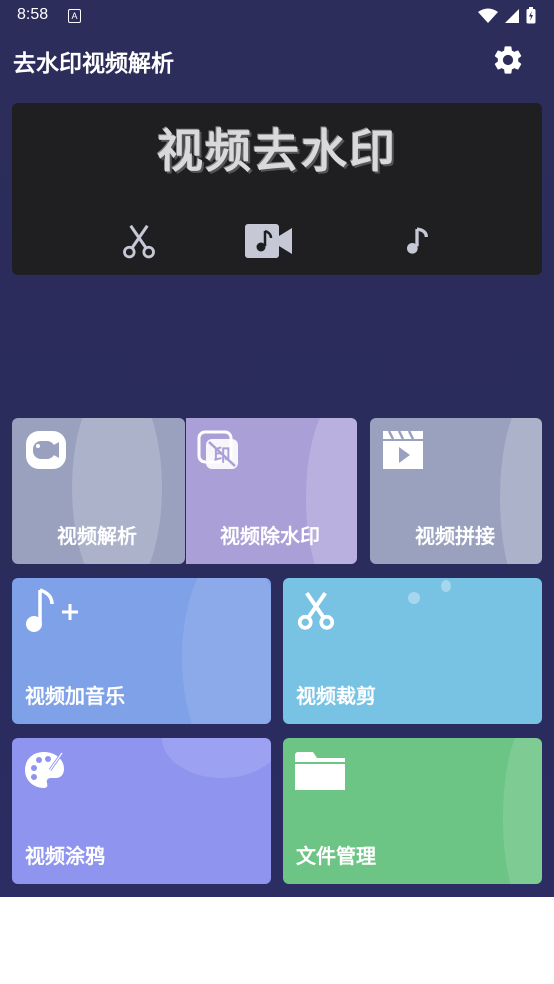 The width and height of the screenshot is (554, 984). What do you see at coordinates (44, 770) in the screenshot?
I see `palette-icon` at bounding box center [44, 770].